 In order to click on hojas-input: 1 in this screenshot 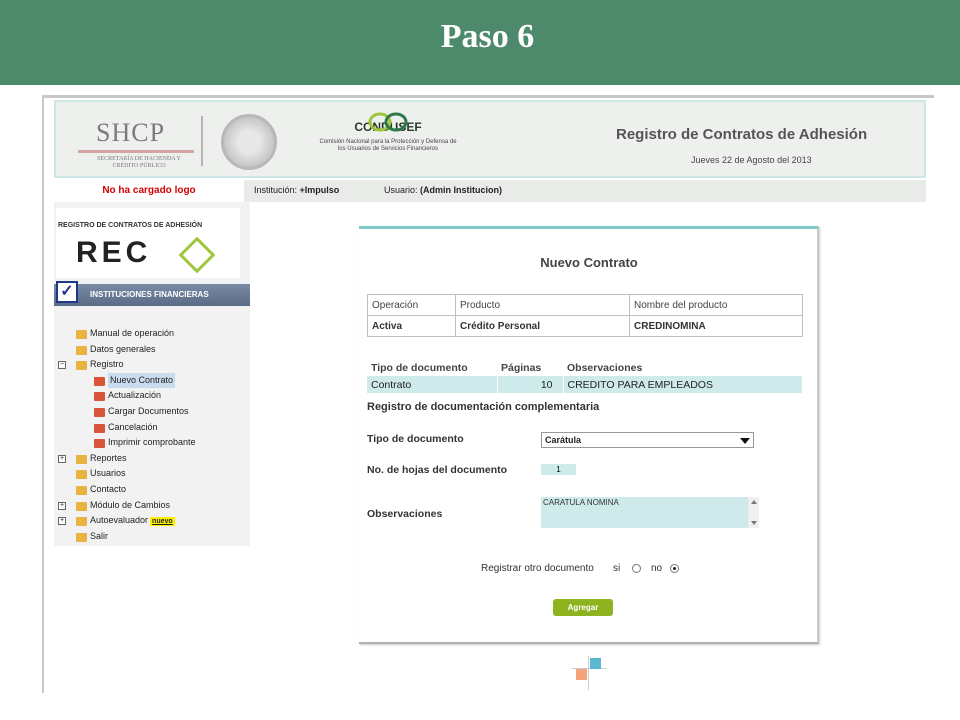, I will do `click(558, 469)`.